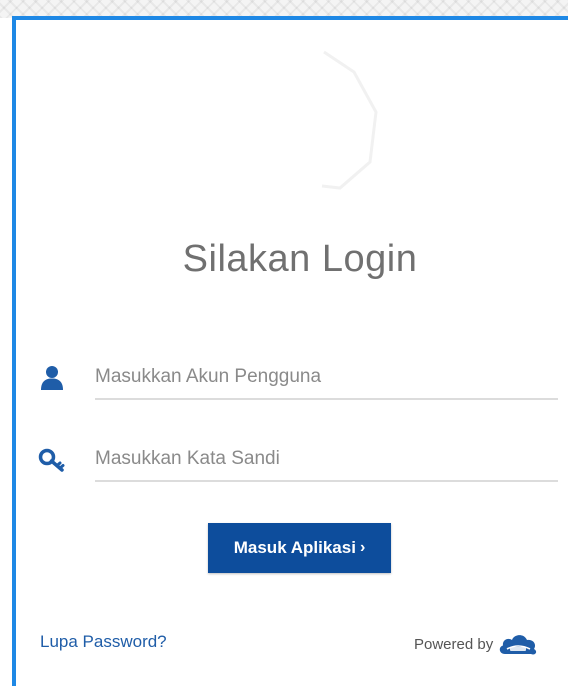 The height and width of the screenshot is (686, 568). What do you see at coordinates (103, 642) in the screenshot?
I see `forgot-password-link: Lupa Password?` at bounding box center [103, 642].